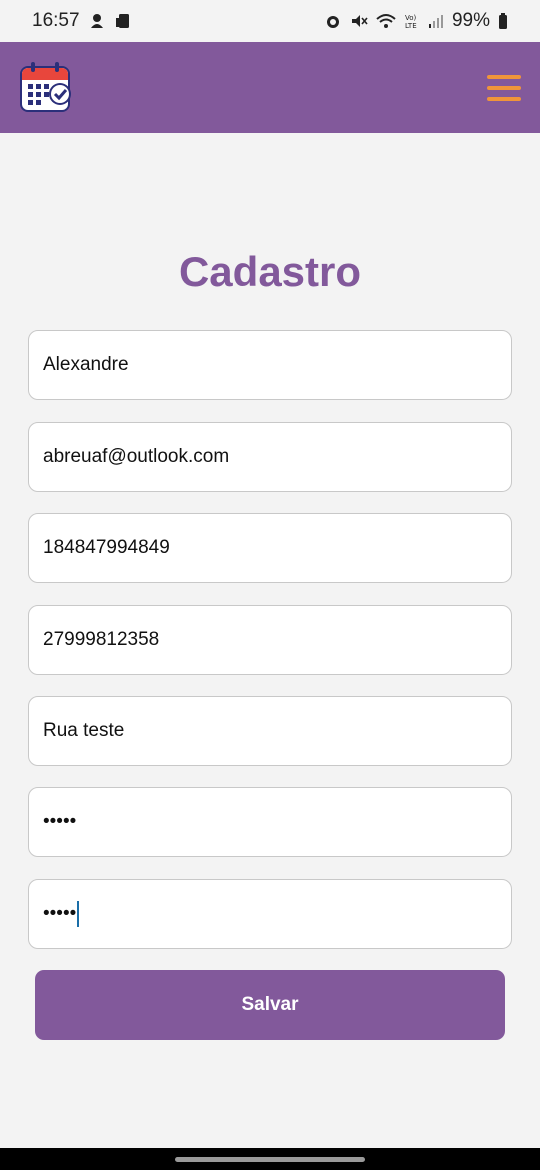 The width and height of the screenshot is (540, 1170). What do you see at coordinates (97, 21) in the screenshot?
I see `notification-icon` at bounding box center [97, 21].